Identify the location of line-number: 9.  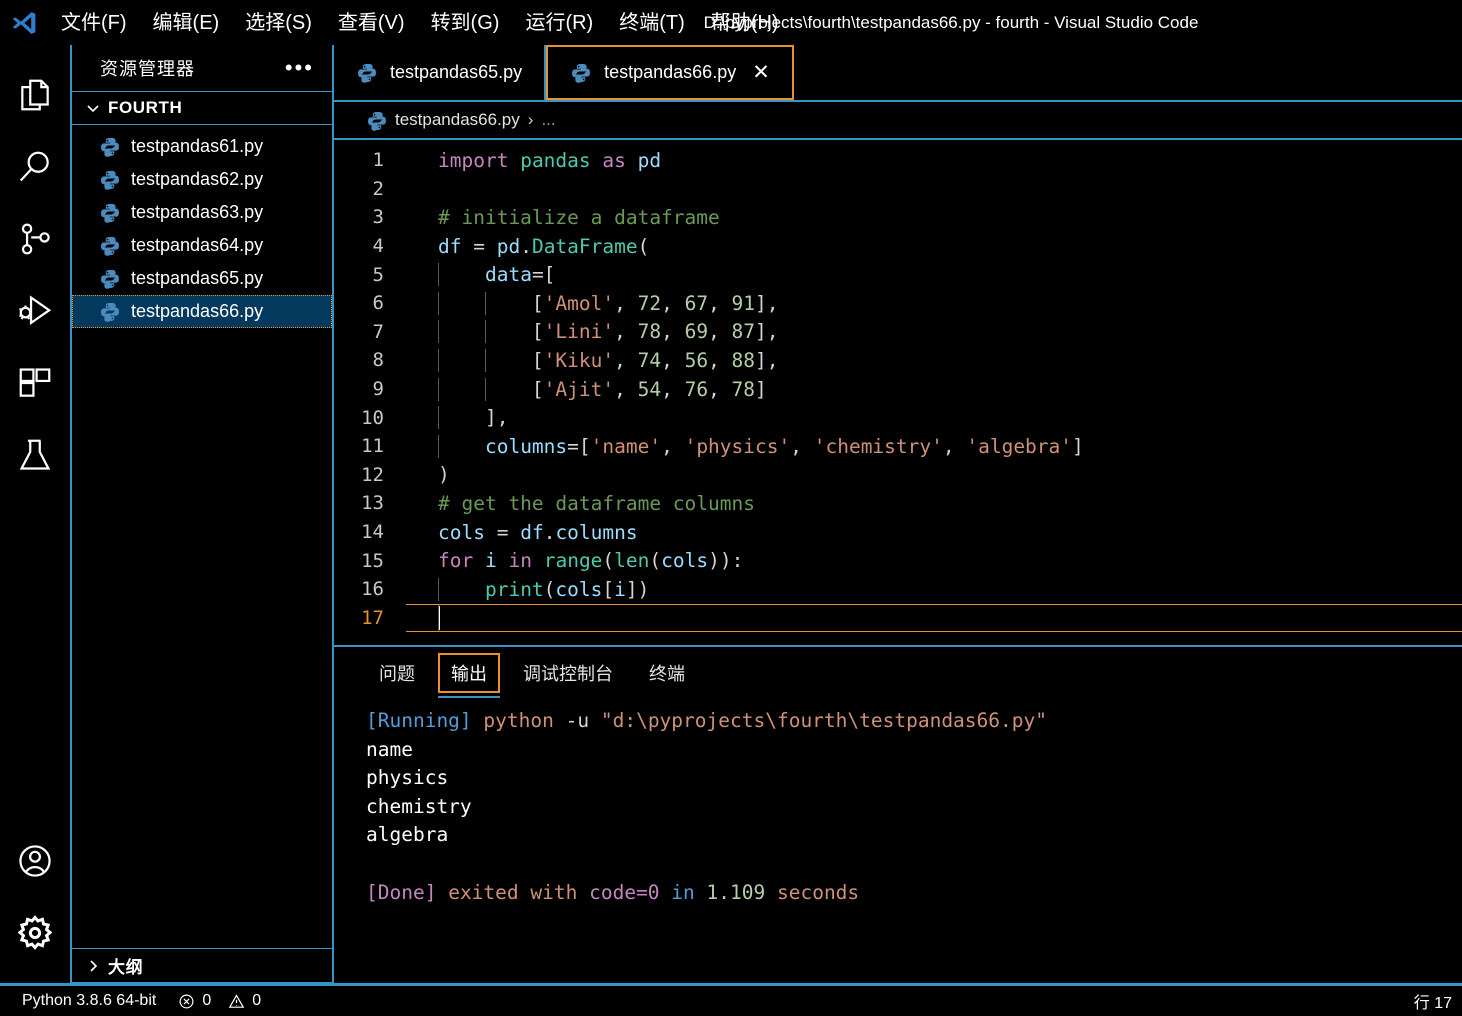
(378, 389).